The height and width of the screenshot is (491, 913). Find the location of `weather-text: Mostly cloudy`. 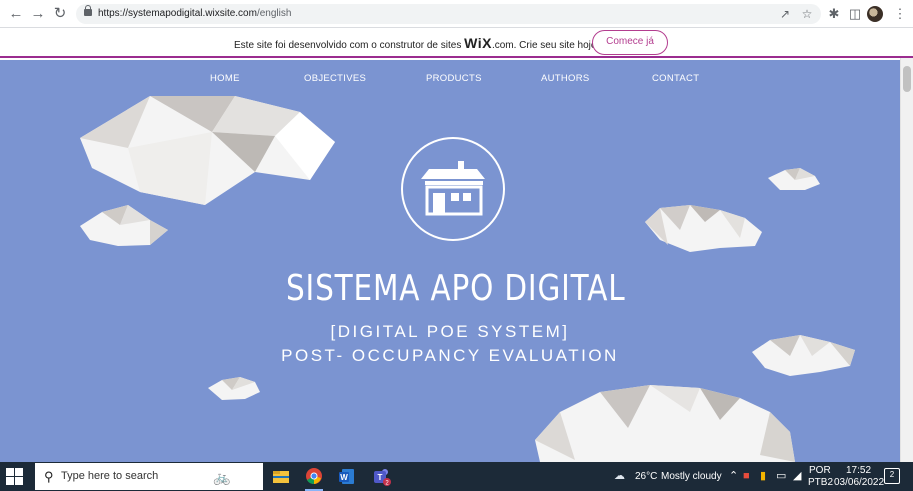

weather-text: Mostly cloudy is located at coordinates (691, 476).